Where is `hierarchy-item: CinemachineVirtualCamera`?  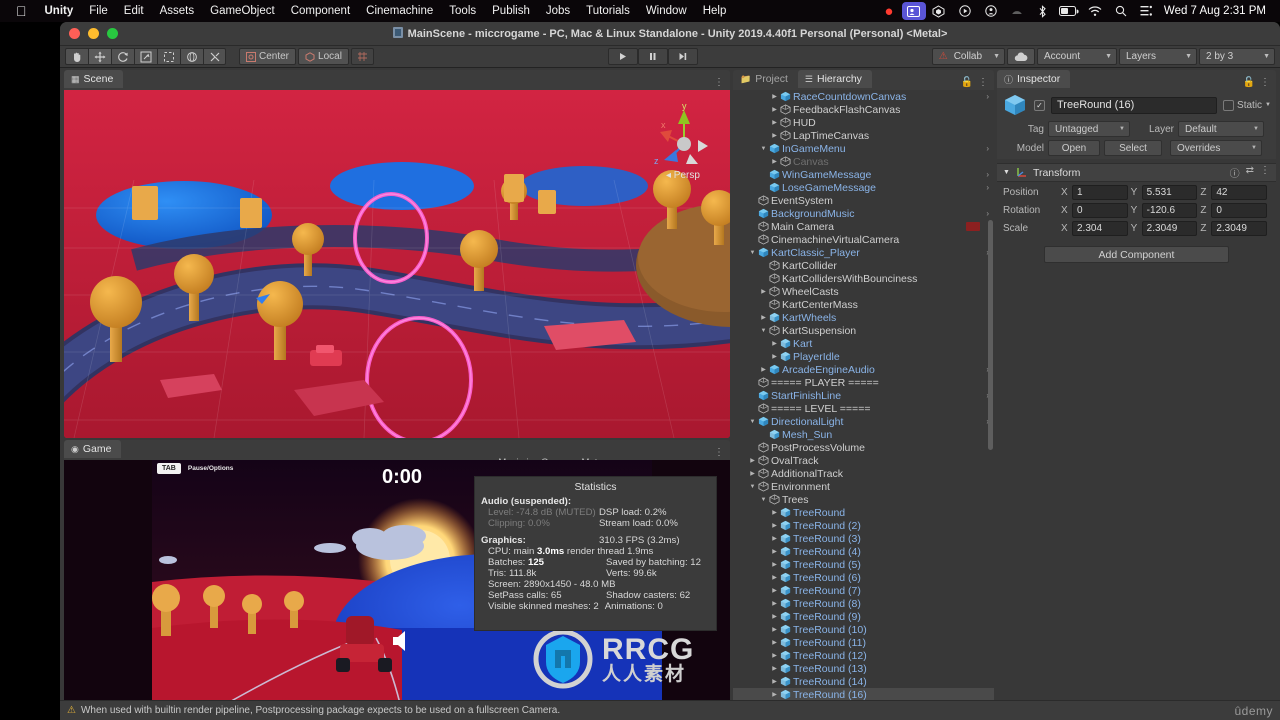
hierarchy-item: CinemachineVirtualCamera is located at coordinates (863, 239).